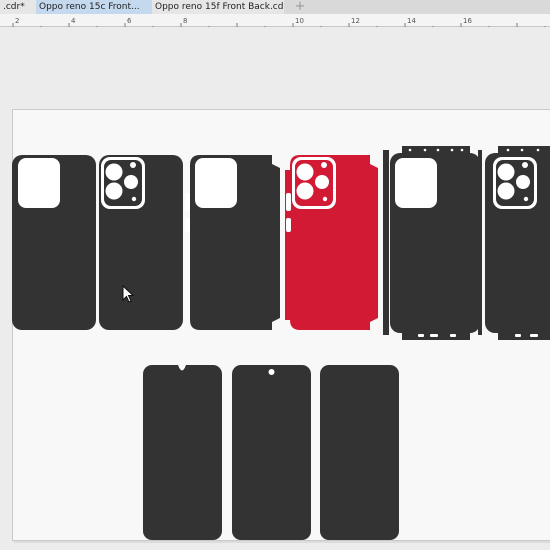  What do you see at coordinates (331, 242) in the screenshot?
I see `phone-skin-wrap-red` at bounding box center [331, 242].